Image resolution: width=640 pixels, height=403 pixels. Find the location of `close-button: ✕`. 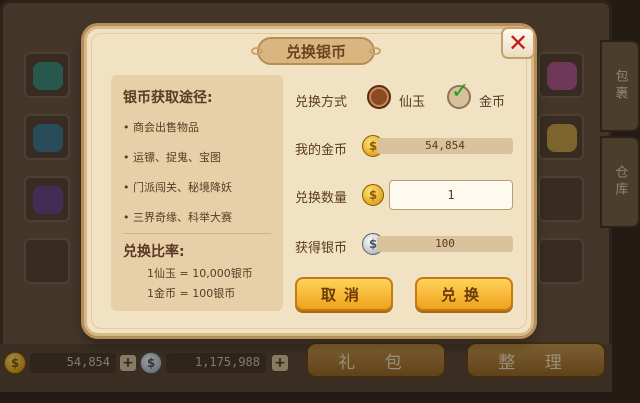

close-button: ✕ is located at coordinates (518, 43).